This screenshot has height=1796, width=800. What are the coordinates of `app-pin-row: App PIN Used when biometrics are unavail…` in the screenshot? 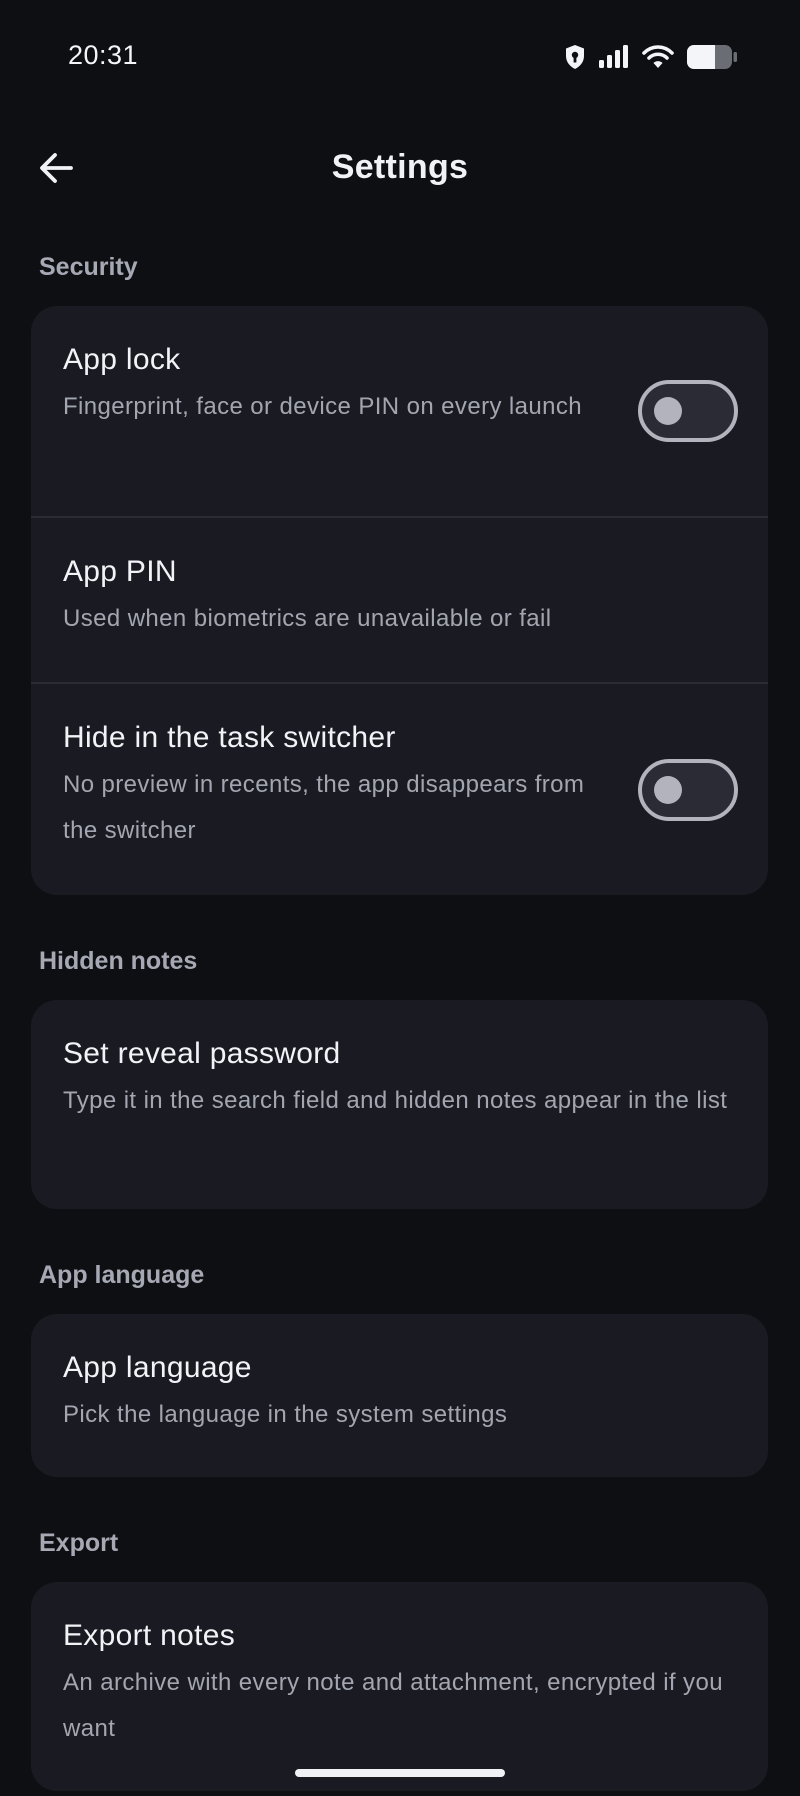 It's located at (399, 601).